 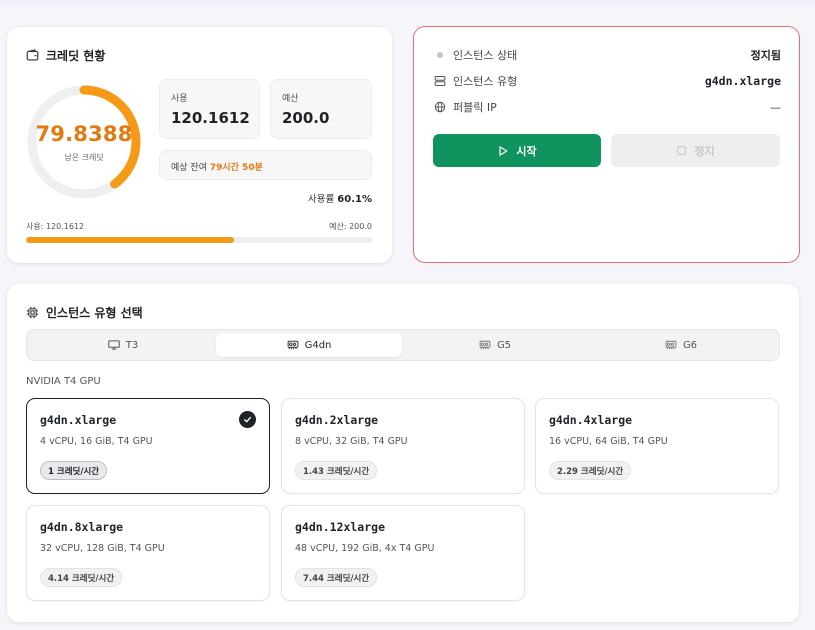 What do you see at coordinates (591, 420) in the screenshot?
I see `instance-option-name: g4dn.4xlarge` at bounding box center [591, 420].